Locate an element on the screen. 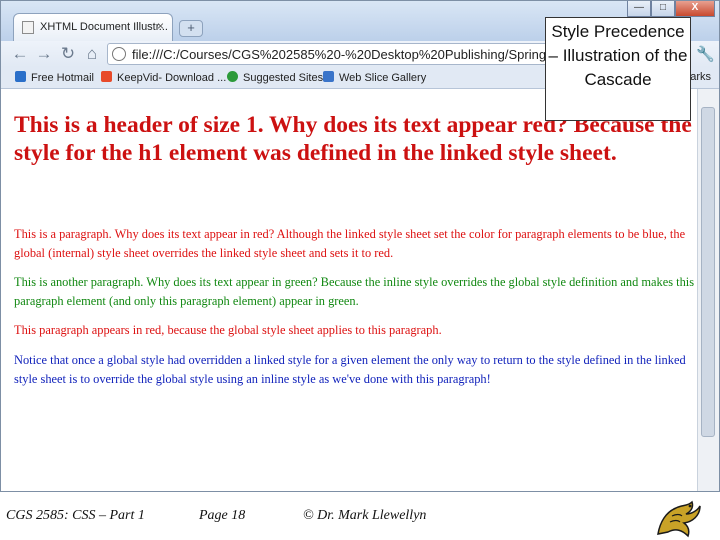 Image resolution: width=720 pixels, height=540 pixels. close-window-button: X is located at coordinates (695, 9).